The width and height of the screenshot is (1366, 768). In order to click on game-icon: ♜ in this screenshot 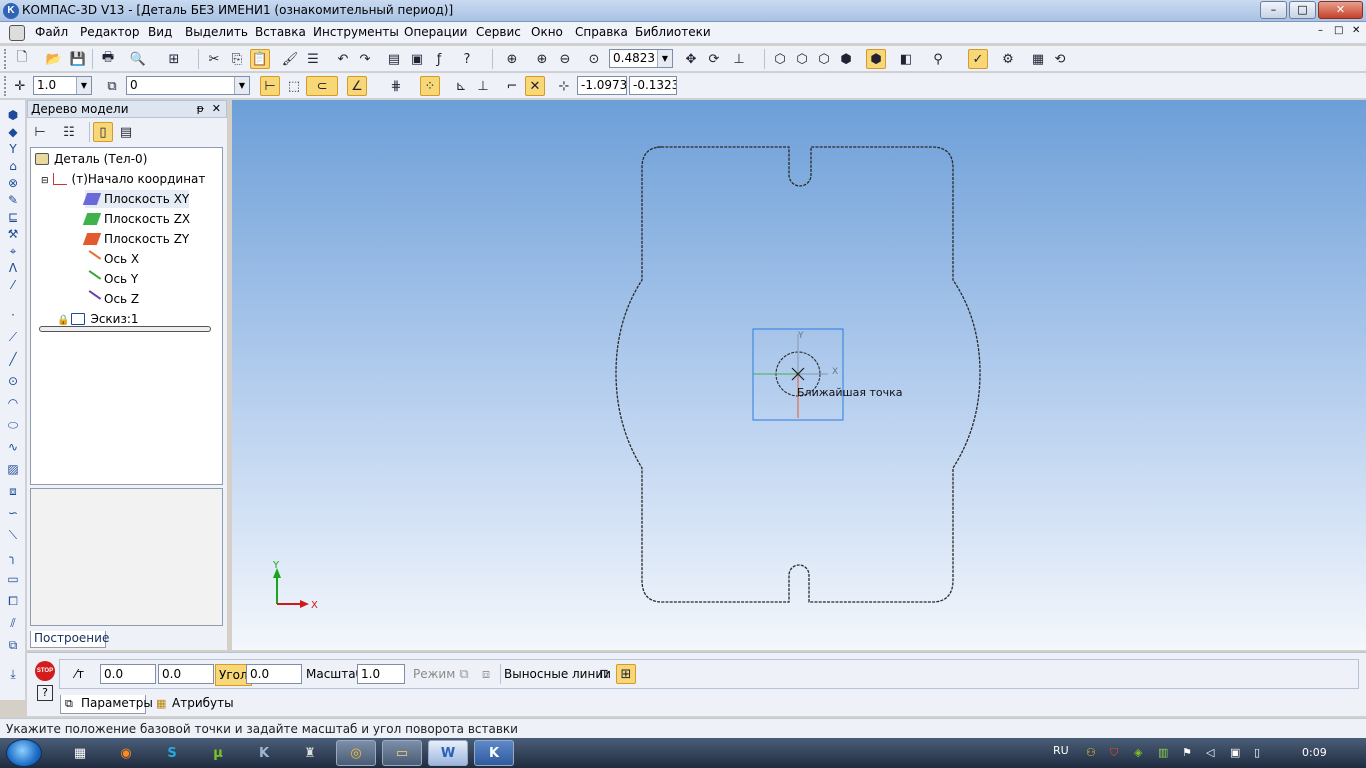, I will do `click(310, 753)`.